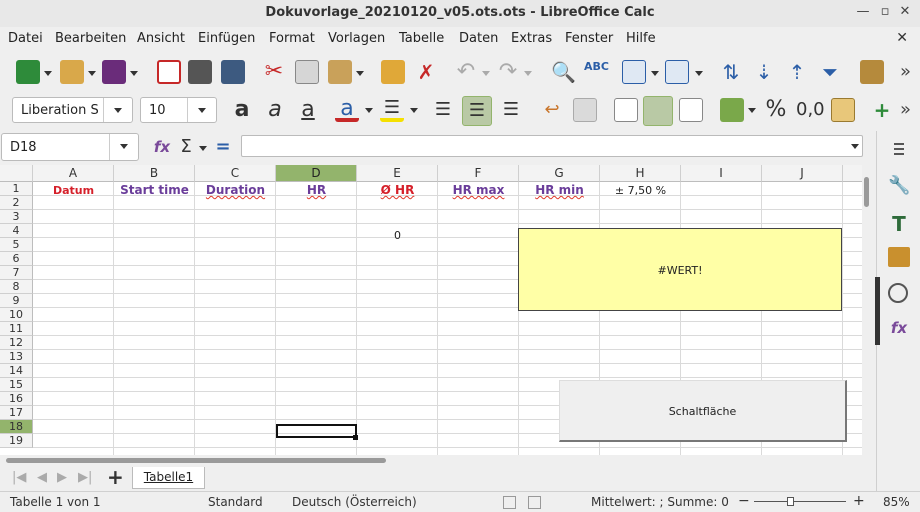 The height and width of the screenshot is (512, 920). What do you see at coordinates (877, 311) in the screenshot?
I see `sidebar-collapse-handle` at bounding box center [877, 311].